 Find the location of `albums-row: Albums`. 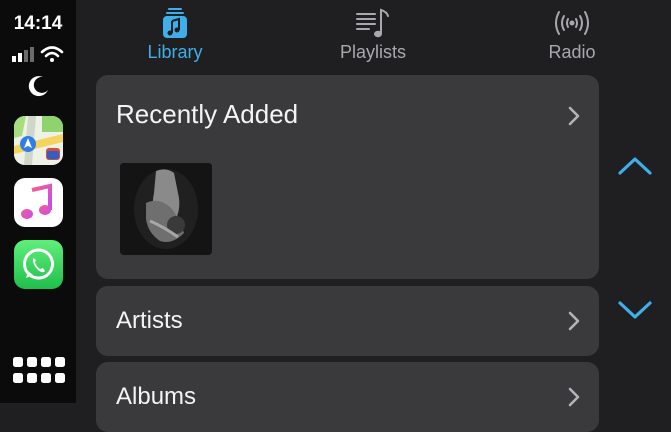

albums-row: Albums is located at coordinates (347, 397).